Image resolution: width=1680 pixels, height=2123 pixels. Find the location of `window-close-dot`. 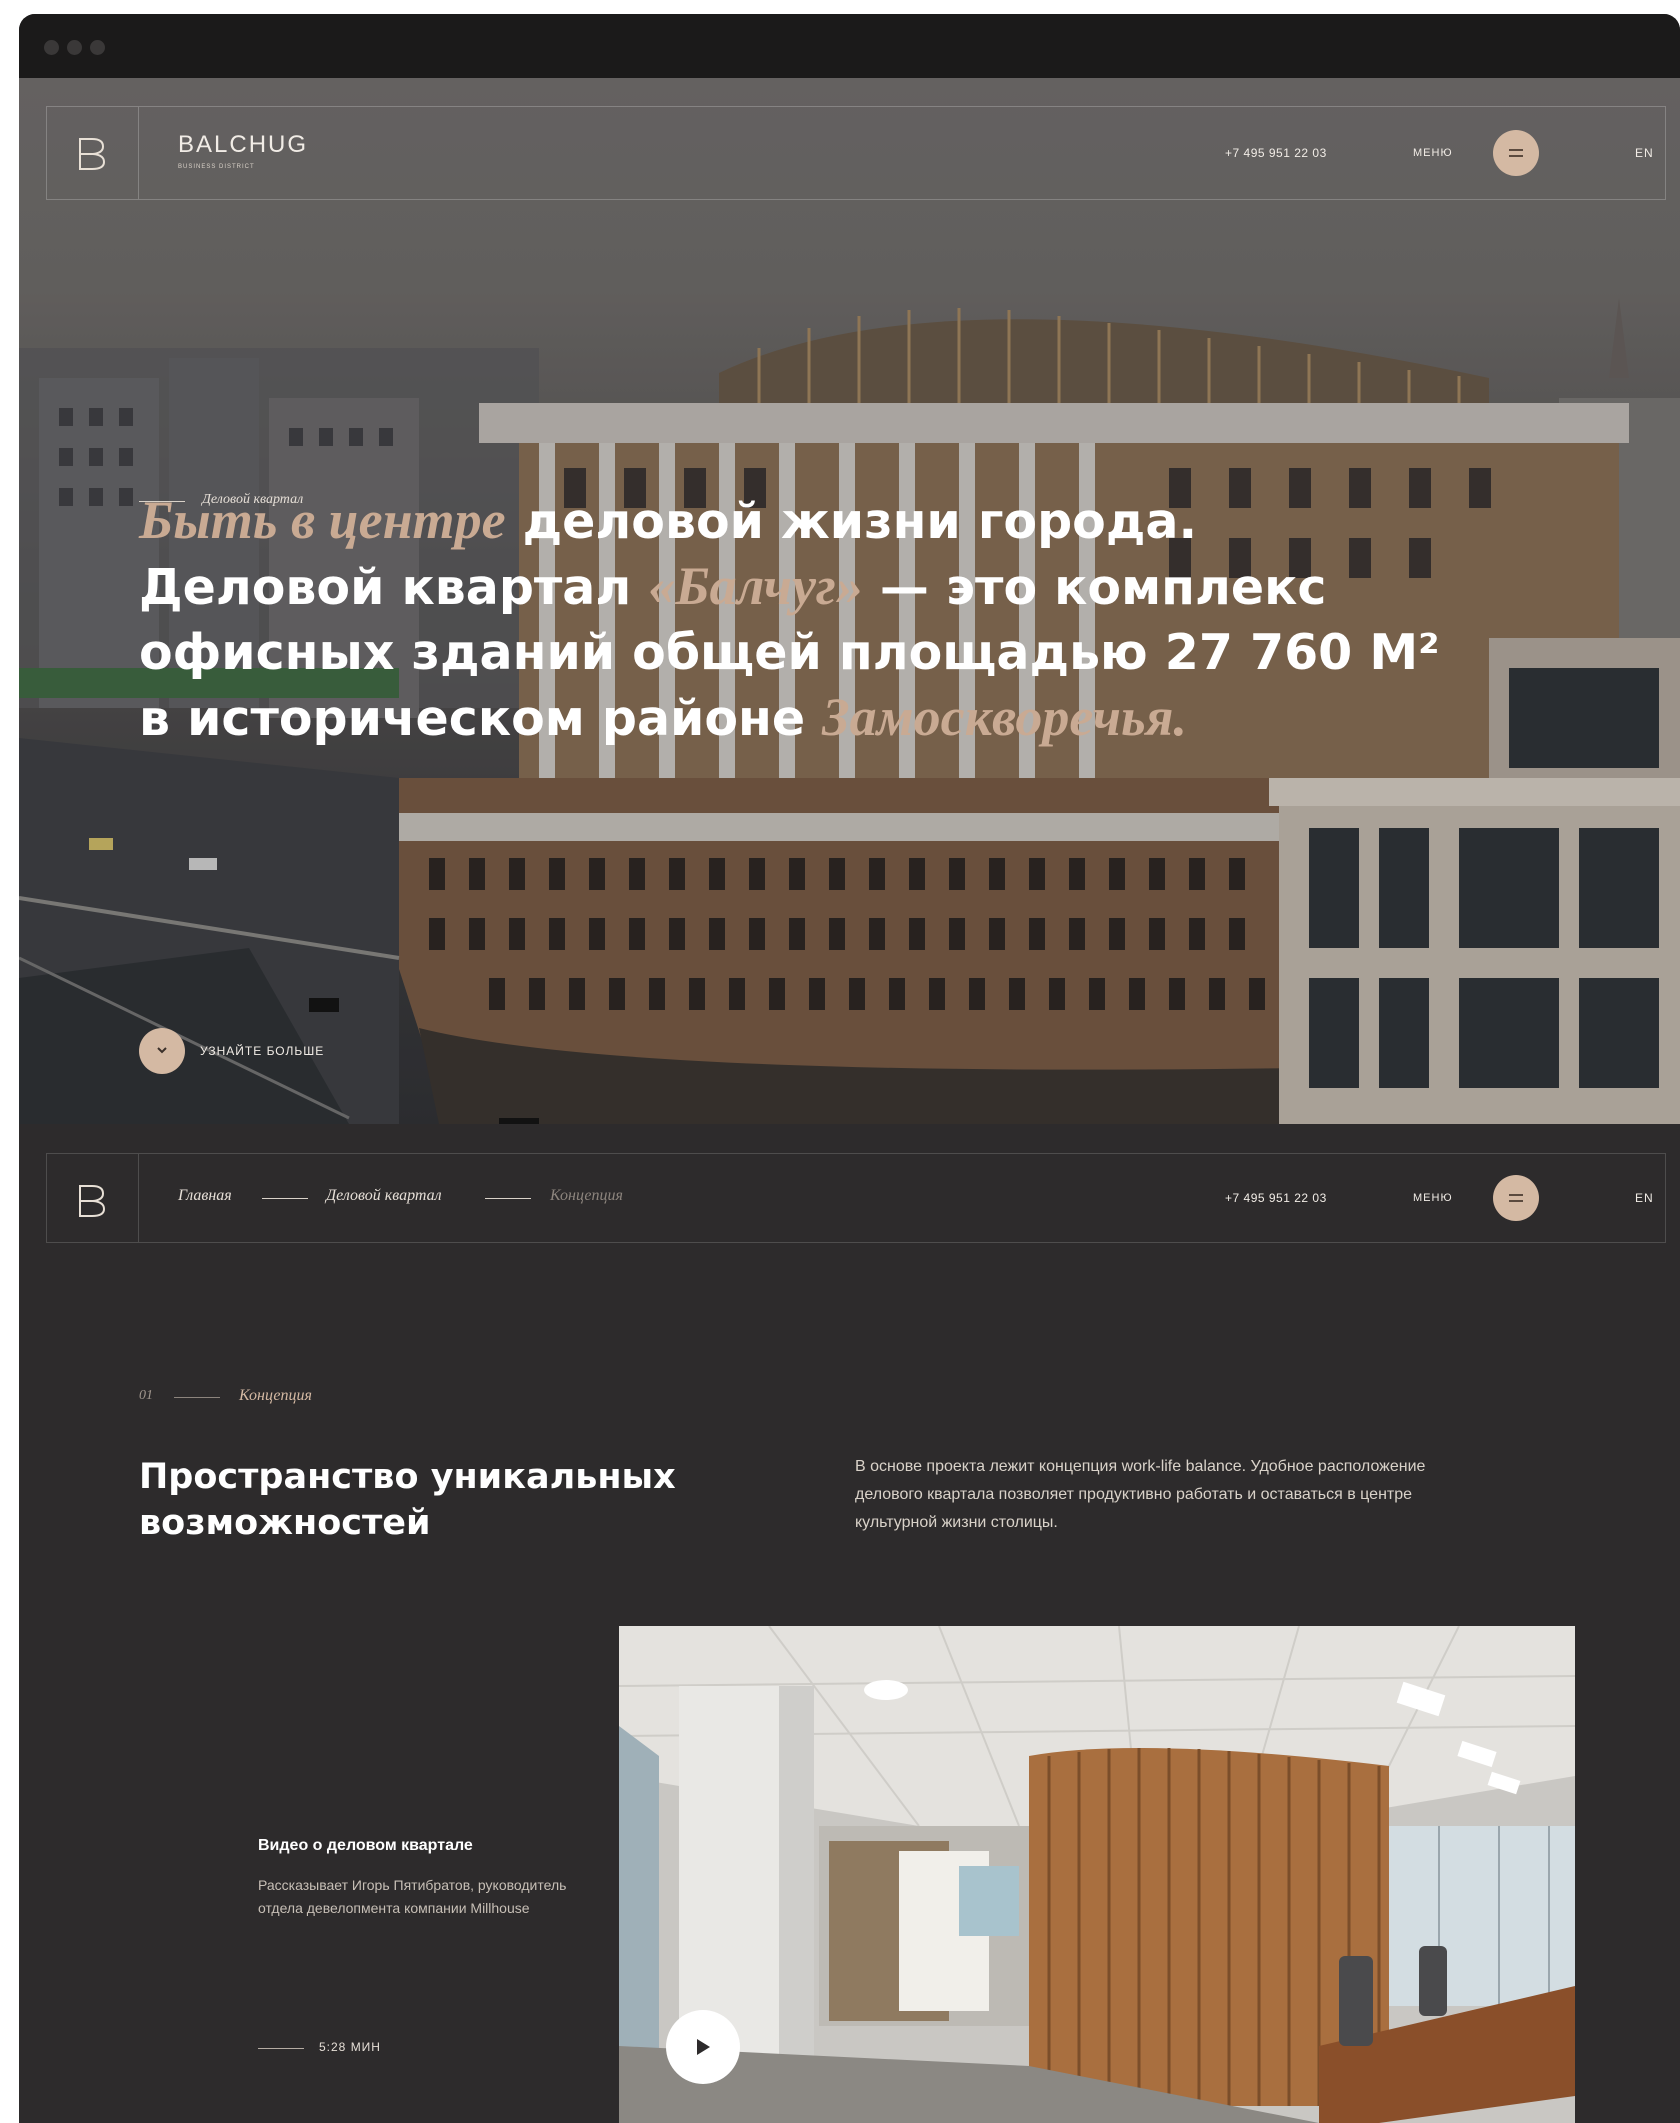

window-close-dot is located at coordinates (51, 47).